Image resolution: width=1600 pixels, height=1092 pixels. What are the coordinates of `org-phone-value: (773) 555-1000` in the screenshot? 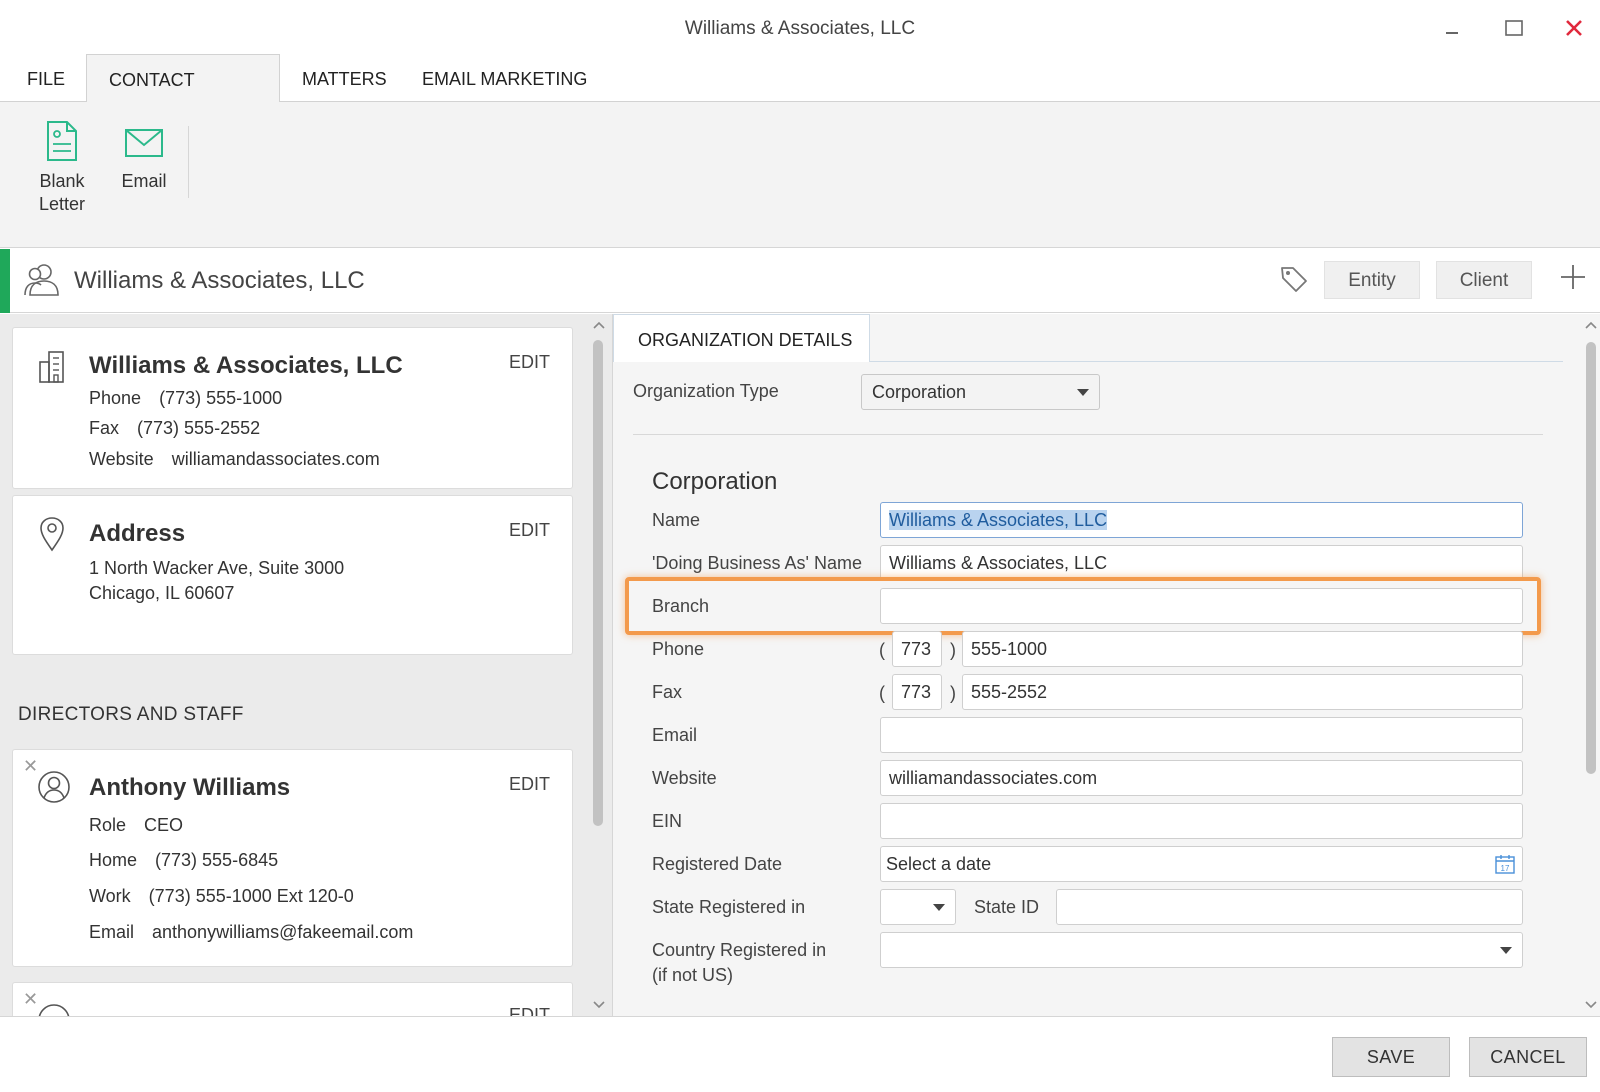 It's located at (221, 398).